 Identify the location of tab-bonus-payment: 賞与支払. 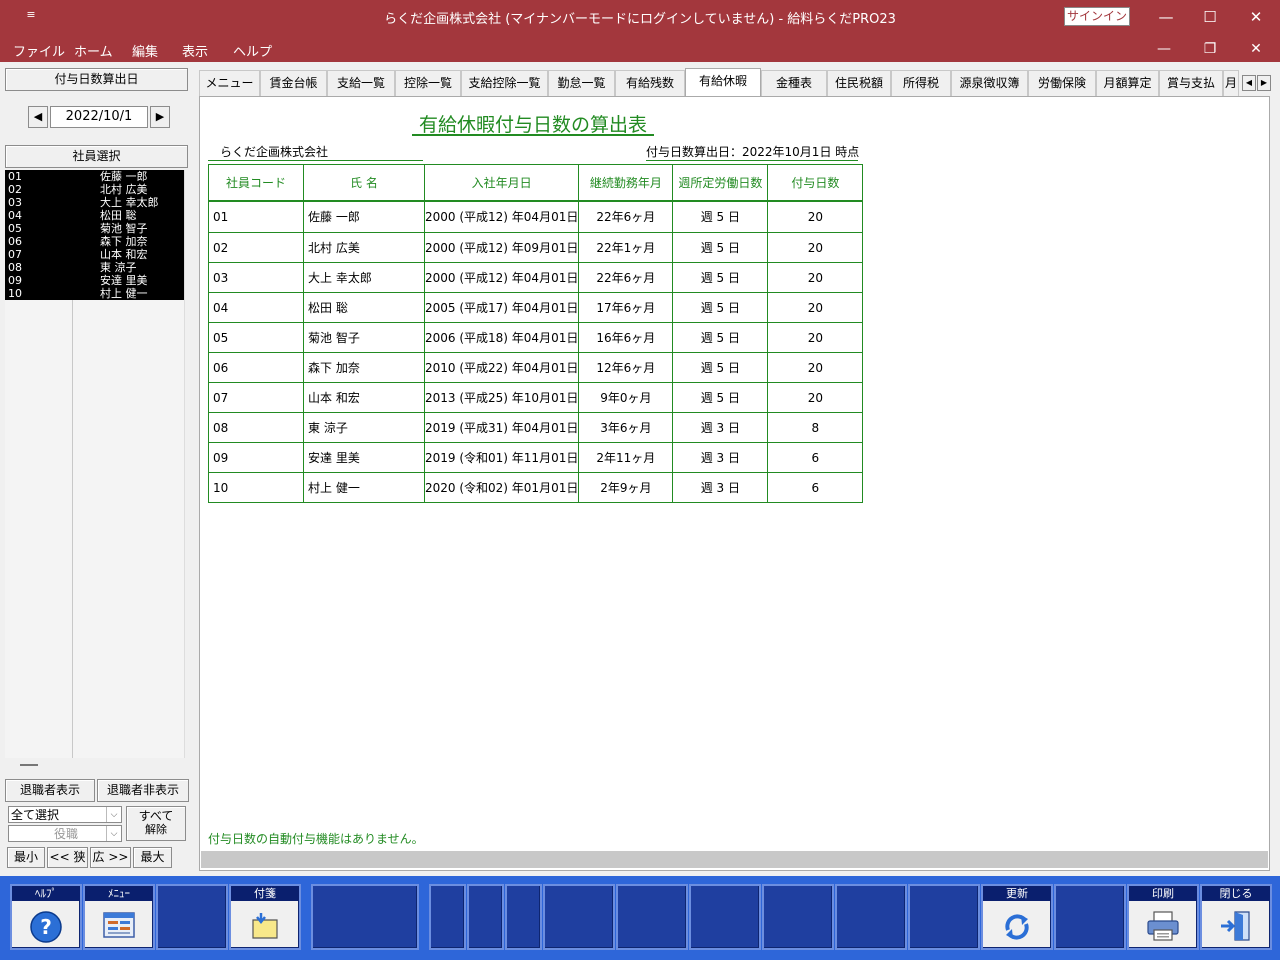
(1191, 83).